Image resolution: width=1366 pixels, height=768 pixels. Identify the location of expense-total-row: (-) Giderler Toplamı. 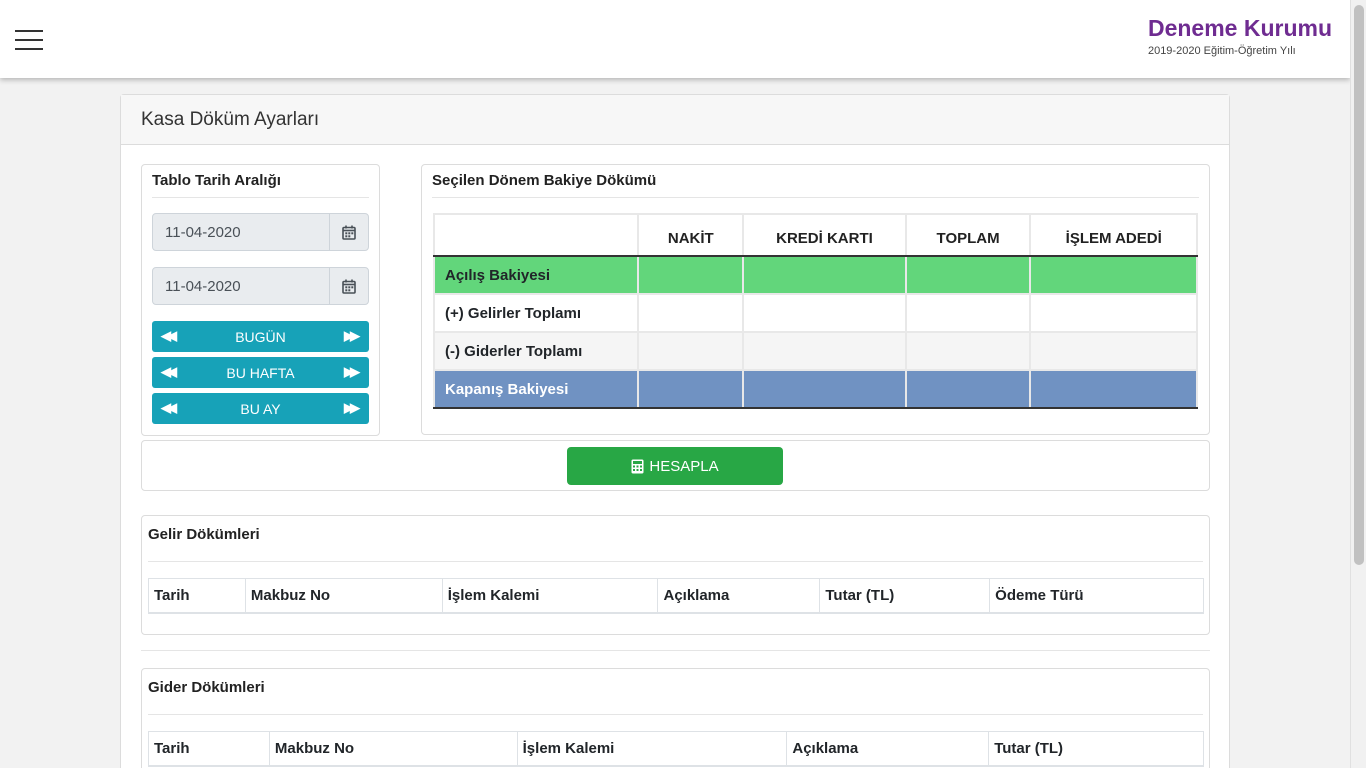
(815, 351).